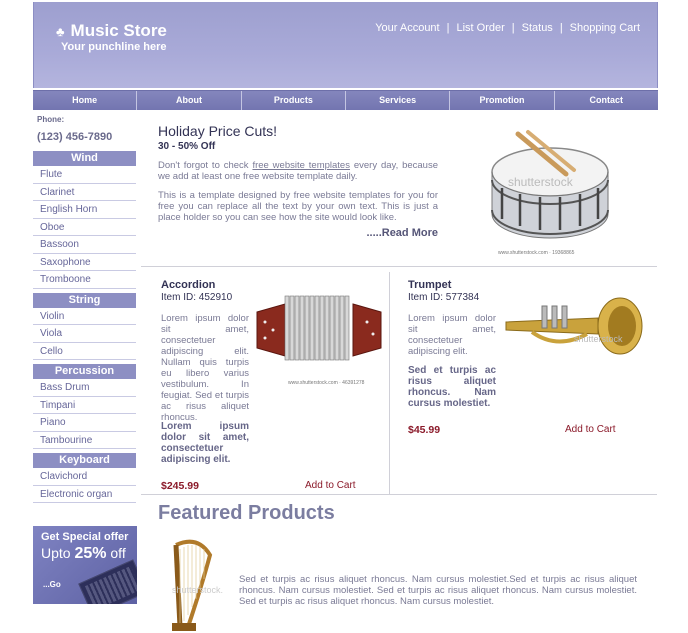  Describe the element at coordinates (84, 440) in the screenshot. I see `sidebar-item-tambourine: Tambourine` at that location.